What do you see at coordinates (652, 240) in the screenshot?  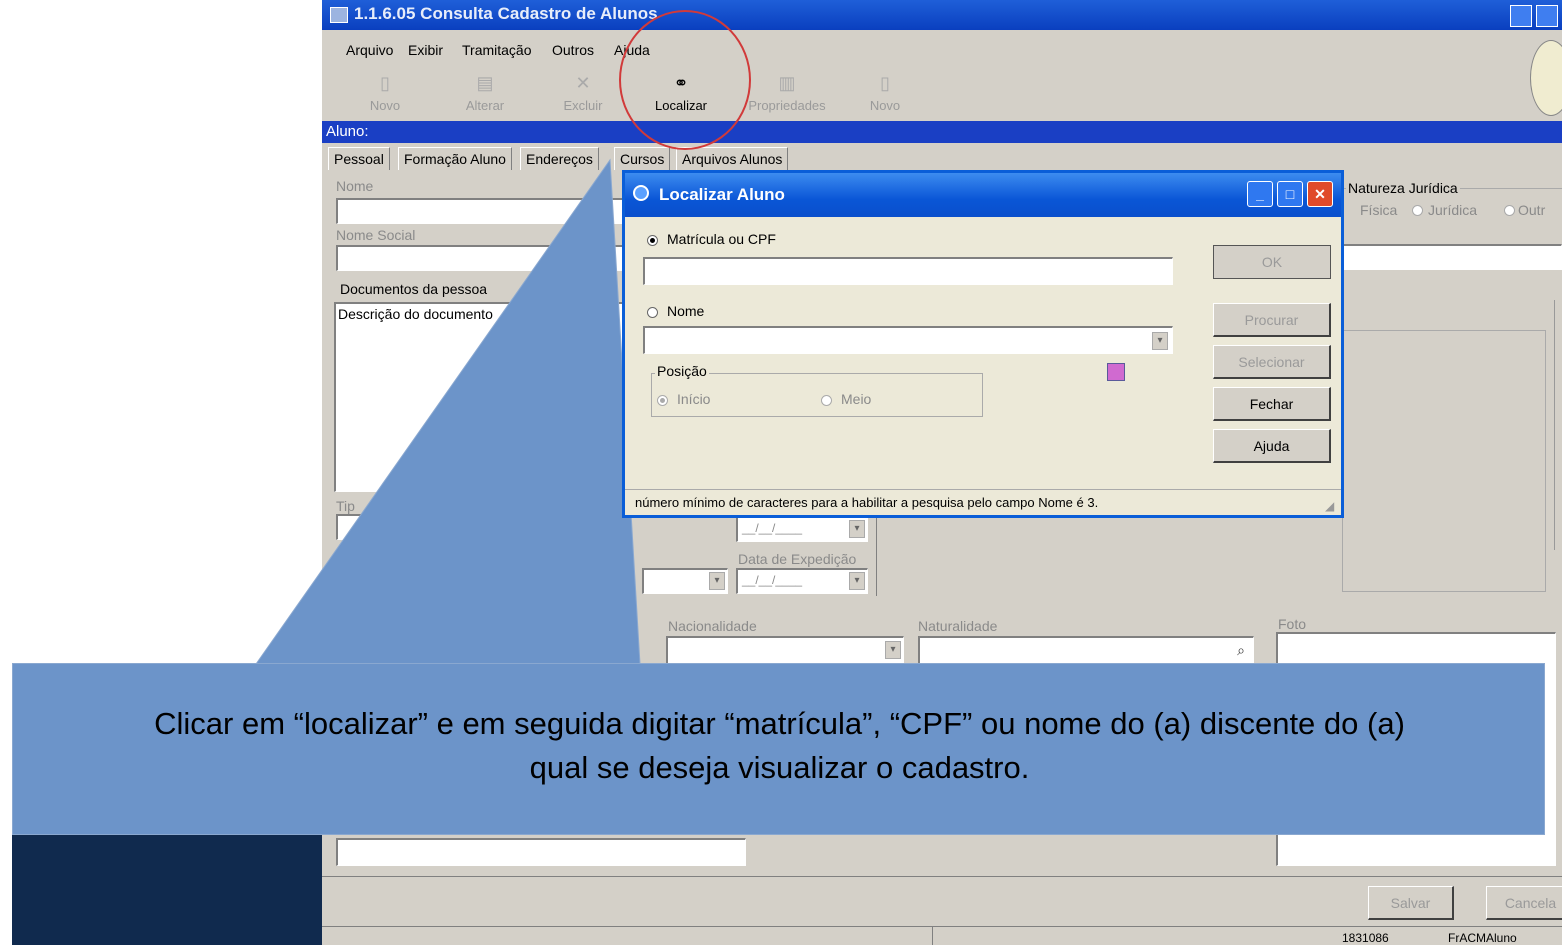 I see `matricula-radio` at bounding box center [652, 240].